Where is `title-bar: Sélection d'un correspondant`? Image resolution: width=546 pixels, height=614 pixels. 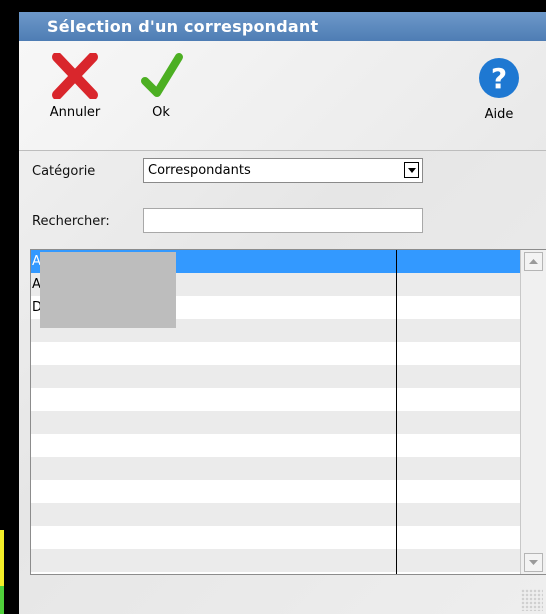
title-bar: Sélection d'un correspondant is located at coordinates (282, 26).